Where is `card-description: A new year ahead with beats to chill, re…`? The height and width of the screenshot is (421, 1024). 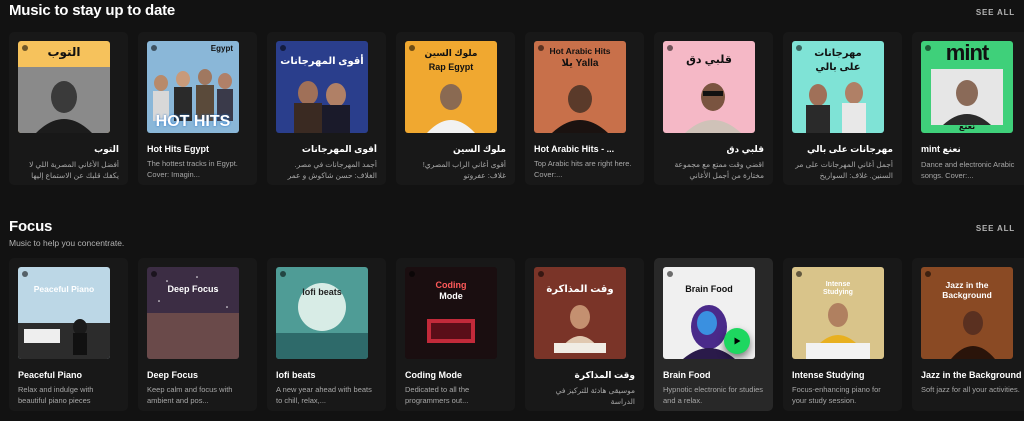 card-description: A new year ahead with beats to chill, re… is located at coordinates (324, 395).